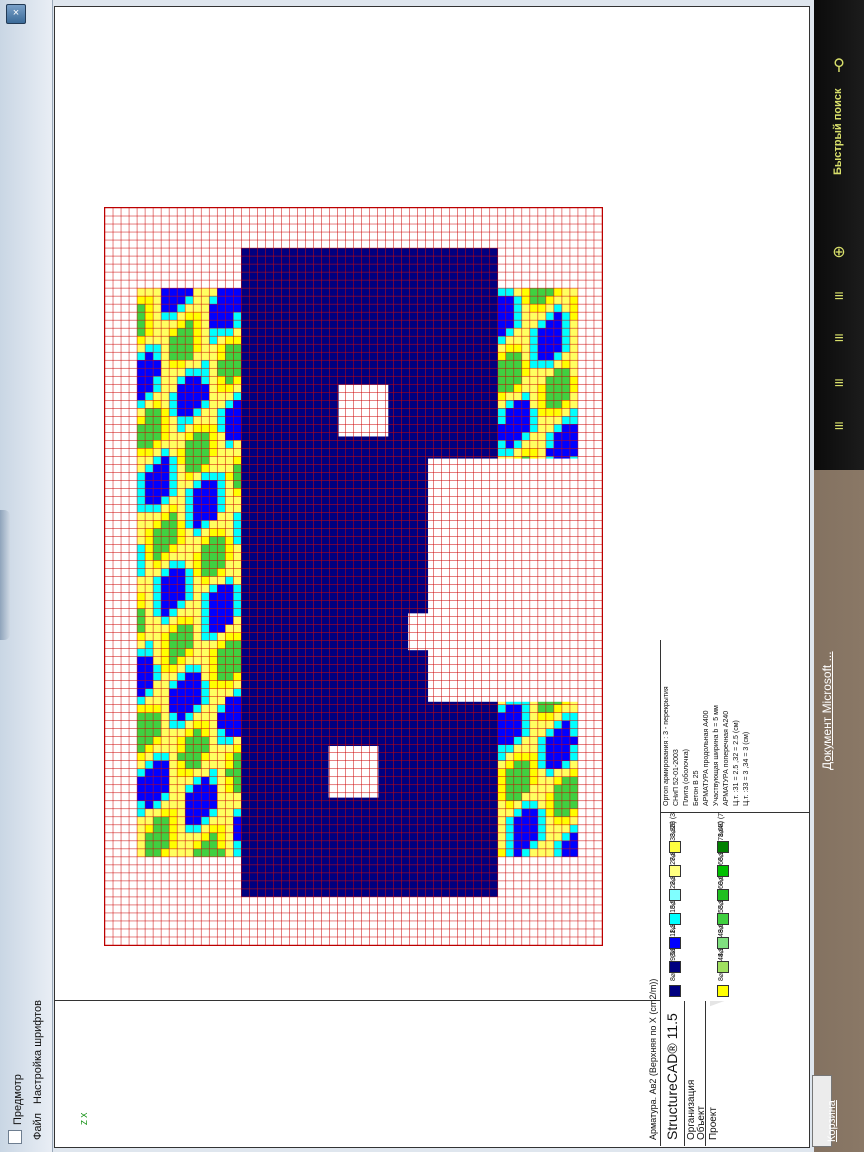 This screenshot has width=864, height=1152. Describe the element at coordinates (839, 431) in the screenshot. I see `add-list-icon: ≡` at that location.